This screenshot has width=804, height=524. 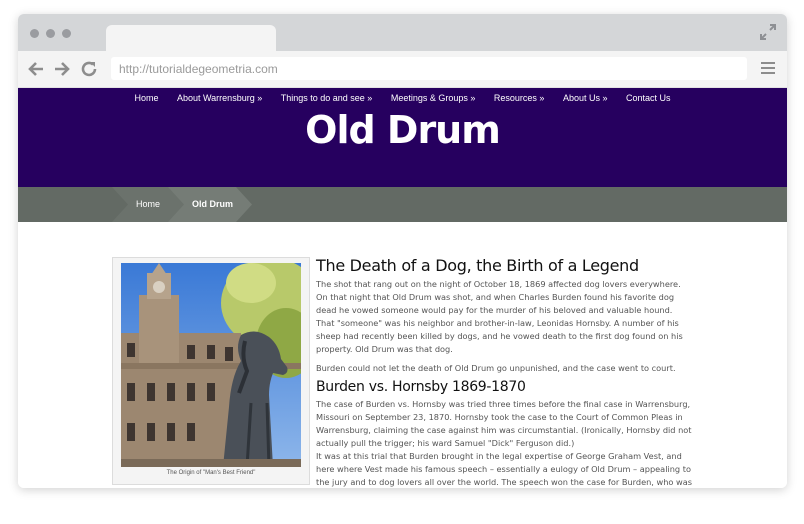 What do you see at coordinates (327, 98) in the screenshot?
I see `nav-item-things-to-do: Things to do and see »` at bounding box center [327, 98].